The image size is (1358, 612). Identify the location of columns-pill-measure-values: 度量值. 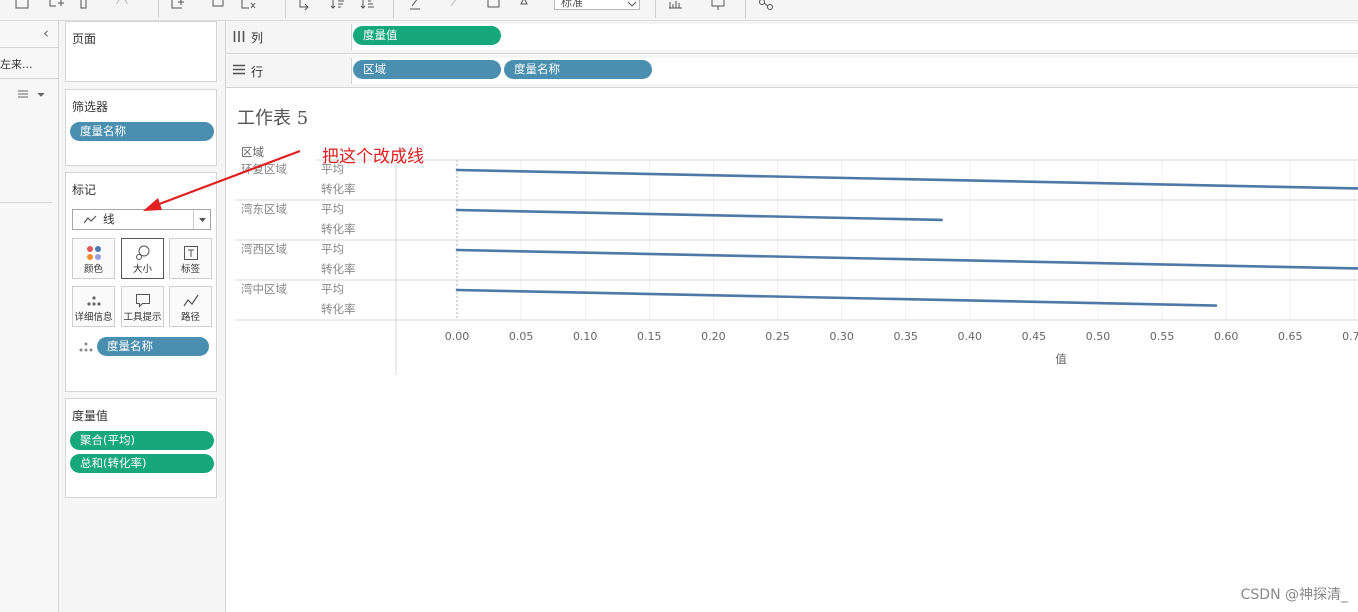
(427, 35).